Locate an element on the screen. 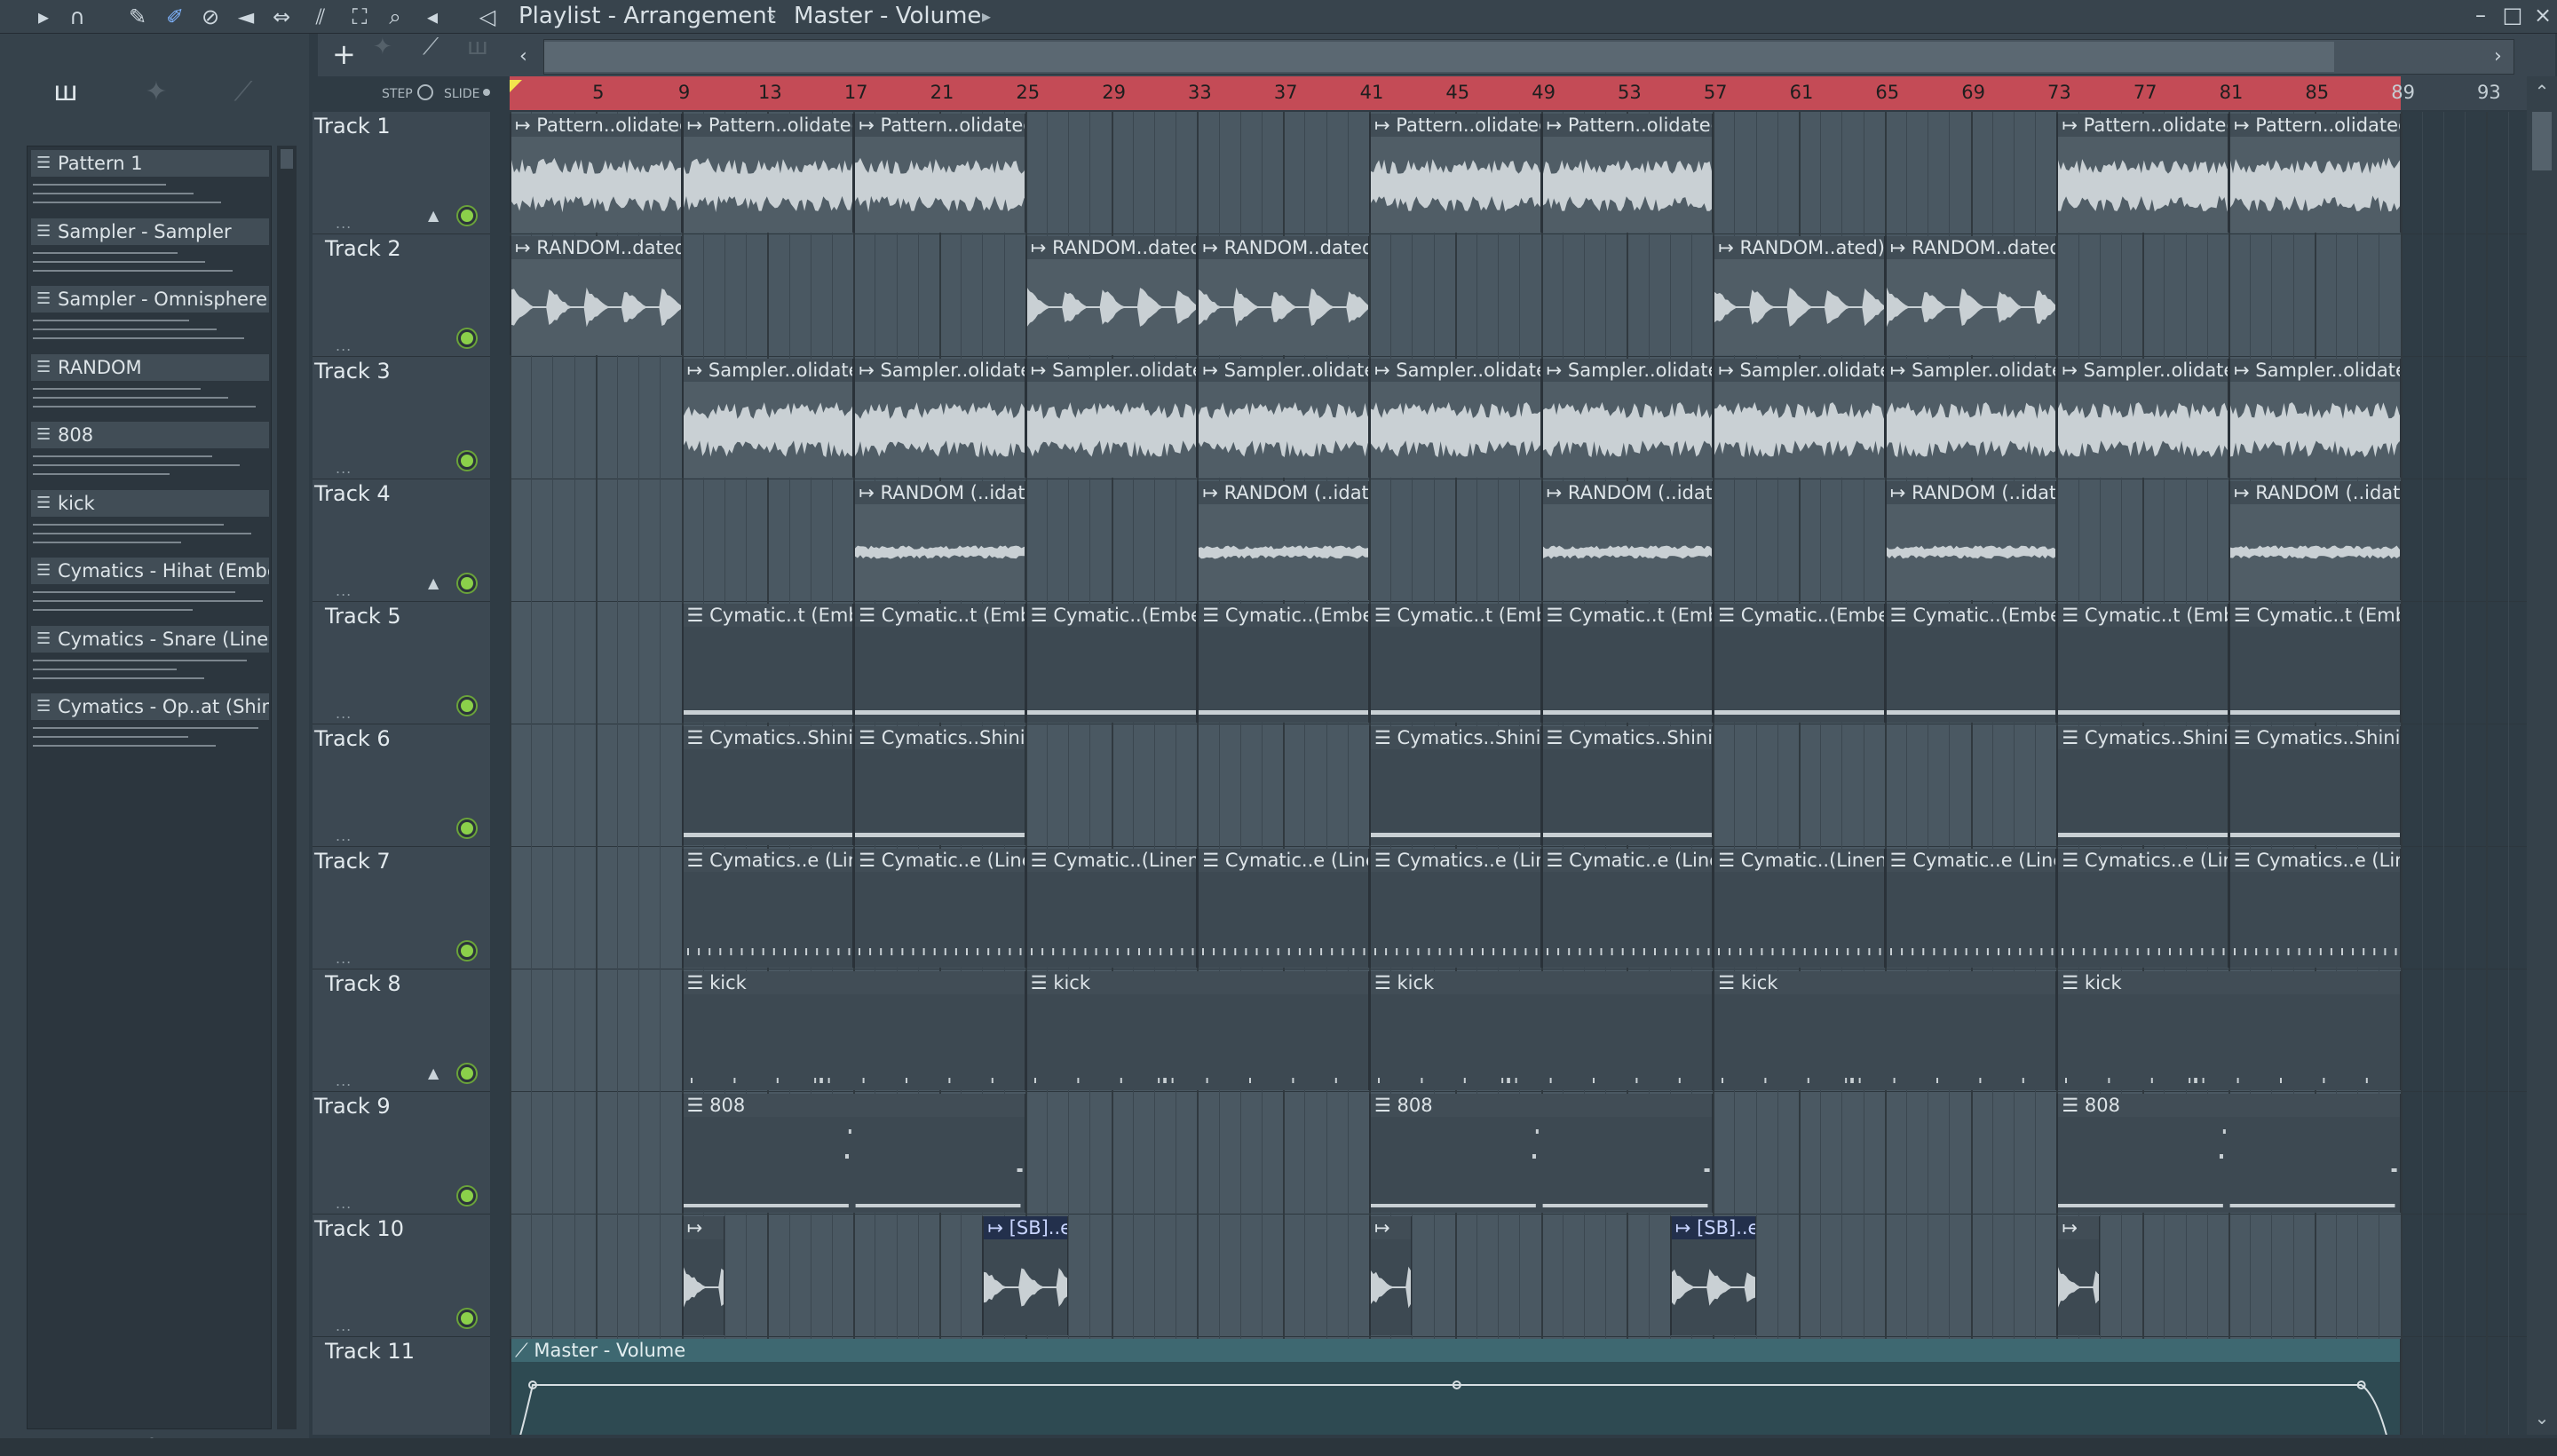  magnet-snap-icon: ∩ is located at coordinates (77, 17).